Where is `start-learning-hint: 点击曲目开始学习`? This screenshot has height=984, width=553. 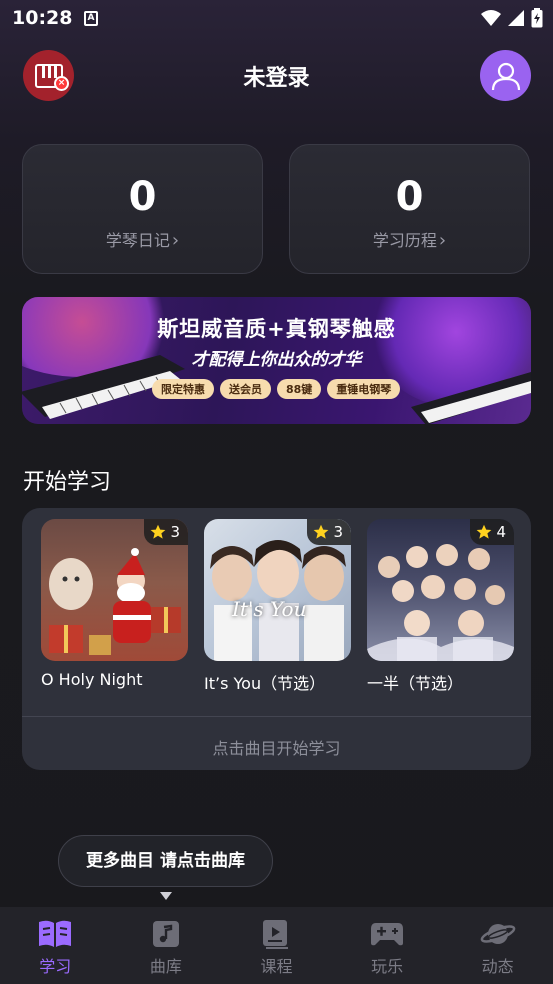
start-learning-hint: 点击曲目开始学习 is located at coordinates (276, 748).